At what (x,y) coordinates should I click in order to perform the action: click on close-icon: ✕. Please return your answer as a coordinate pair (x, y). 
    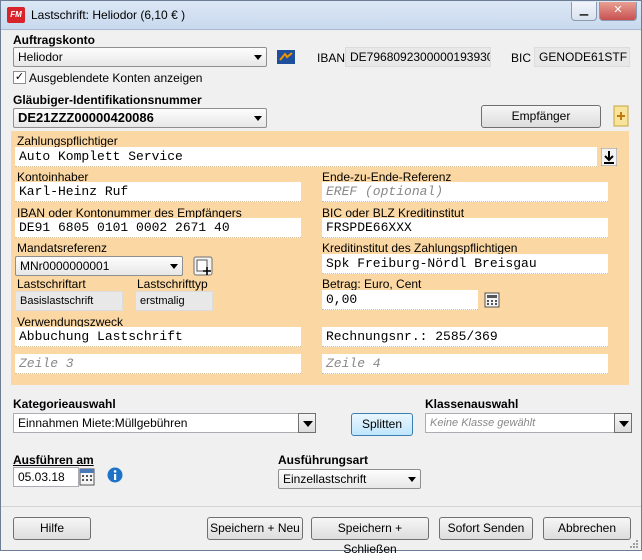
    Looking at the image, I should click on (618, 11).